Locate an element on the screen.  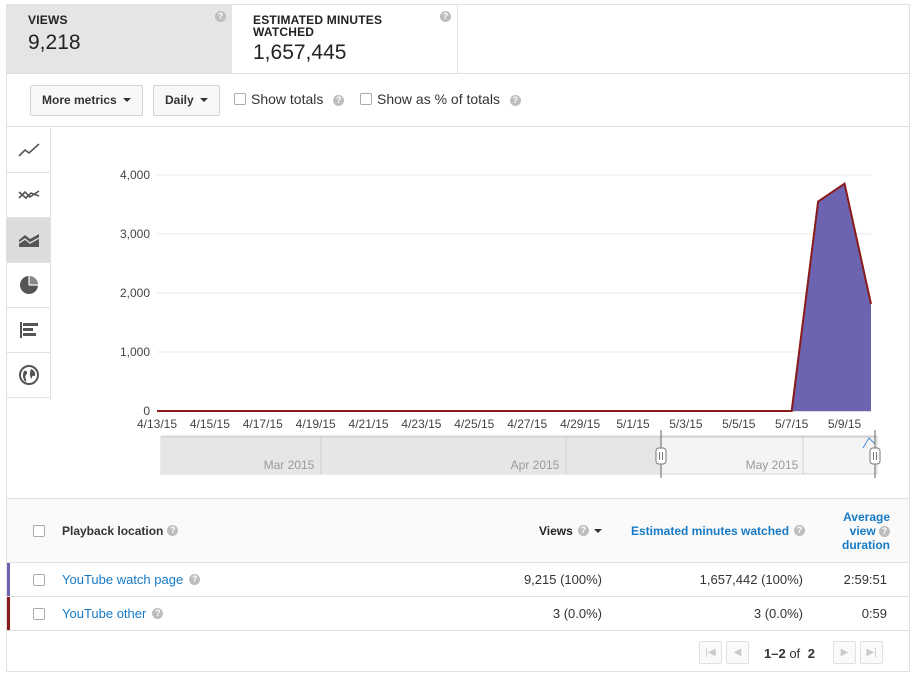
pie-chart-icon is located at coordinates (28, 285).